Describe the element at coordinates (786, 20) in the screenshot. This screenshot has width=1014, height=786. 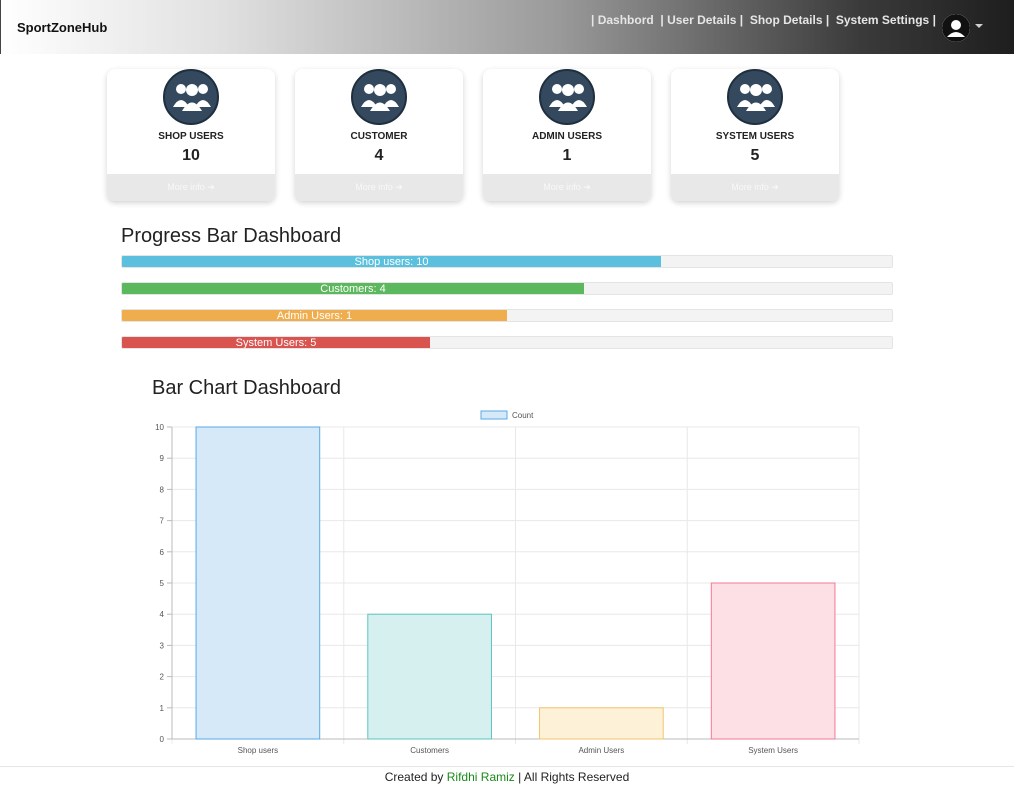
I see `nav-link-shop-details: Shop Details` at that location.